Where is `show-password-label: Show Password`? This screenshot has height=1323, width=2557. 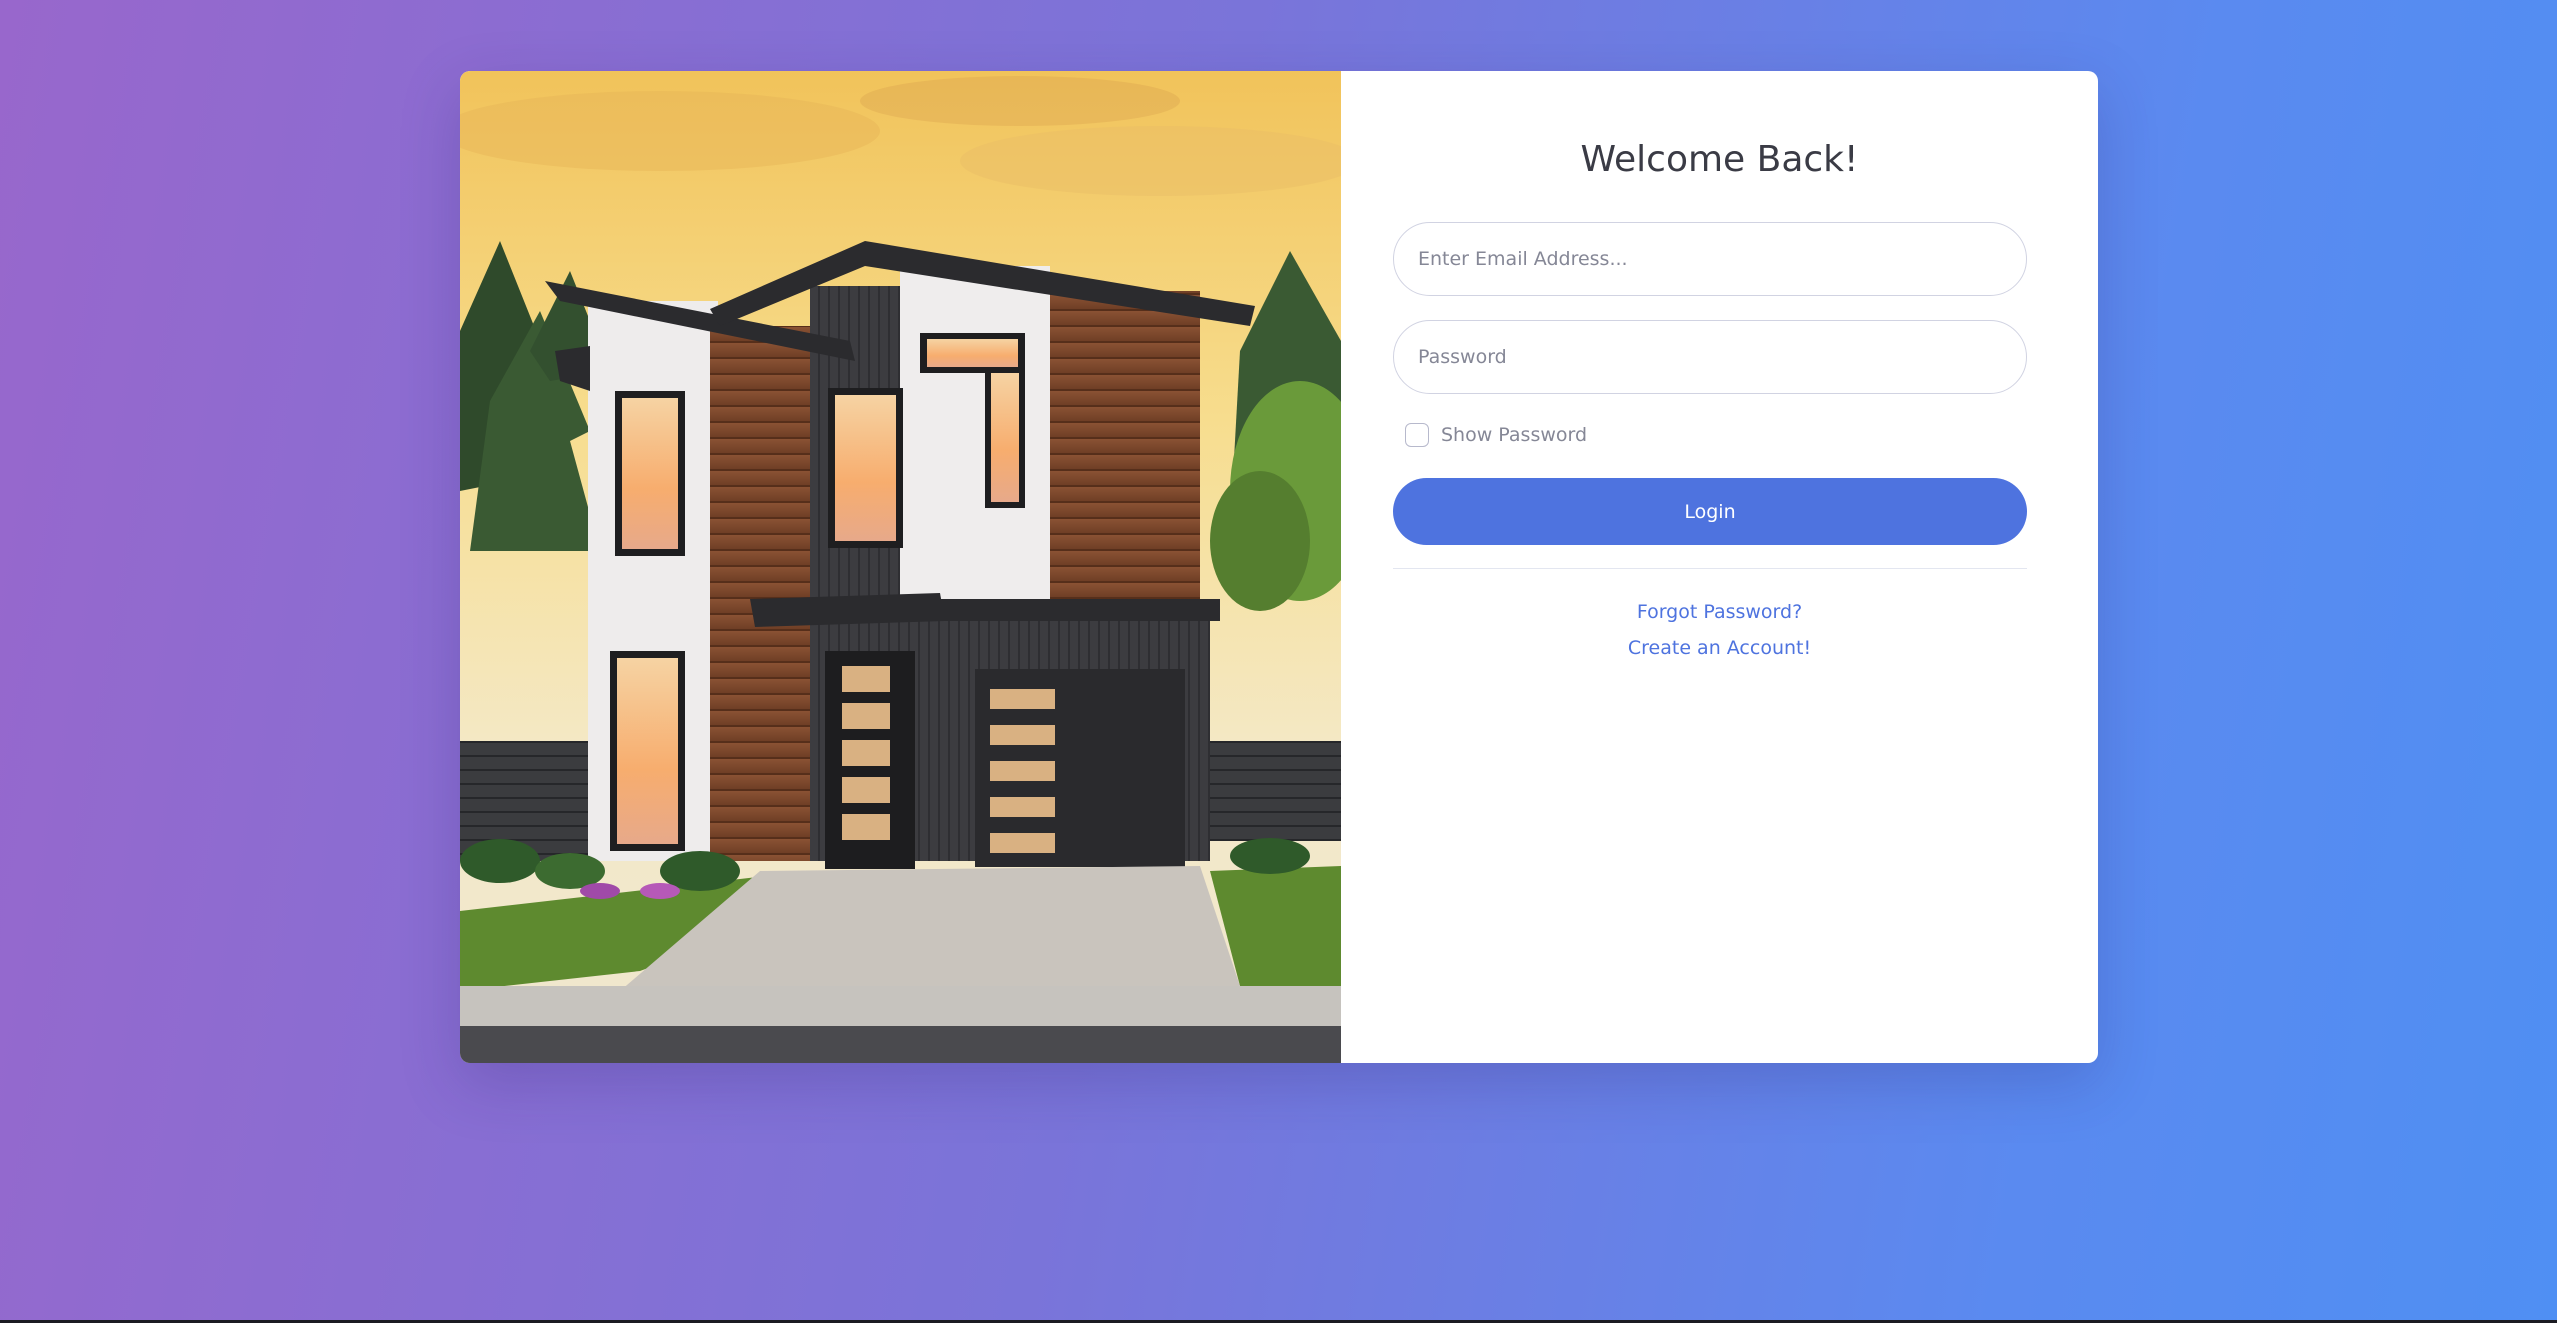 show-password-label: Show Password is located at coordinates (1514, 435).